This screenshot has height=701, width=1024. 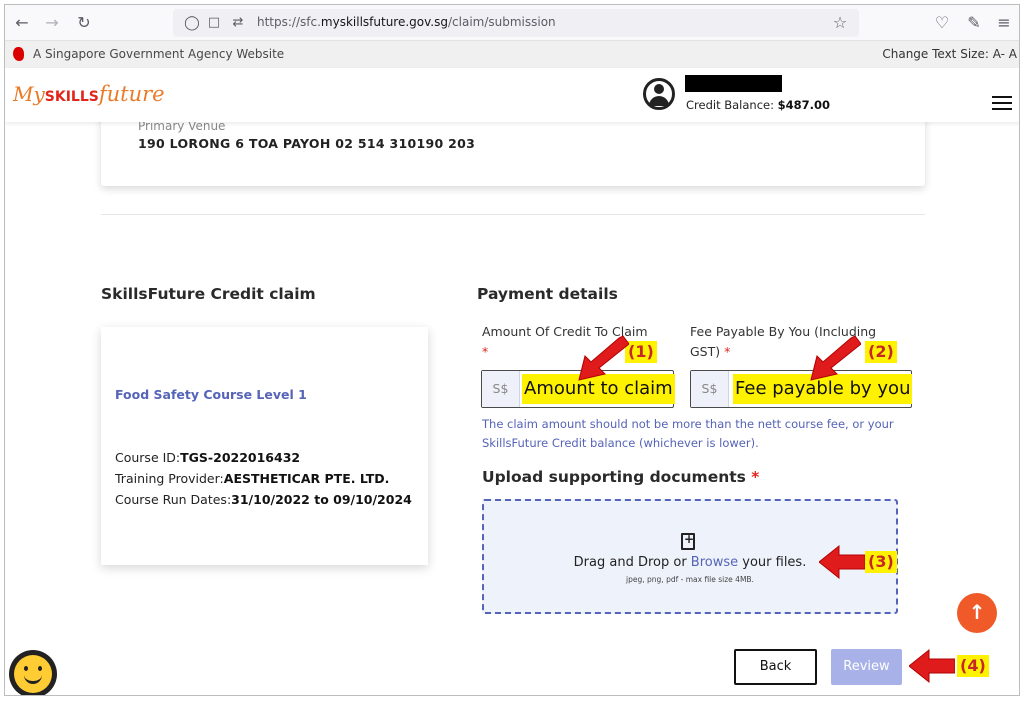 What do you see at coordinates (307, 143) in the screenshot?
I see `venue-address: 190 LORONG 6 TOA PAYOH 02 514 310190 203` at bounding box center [307, 143].